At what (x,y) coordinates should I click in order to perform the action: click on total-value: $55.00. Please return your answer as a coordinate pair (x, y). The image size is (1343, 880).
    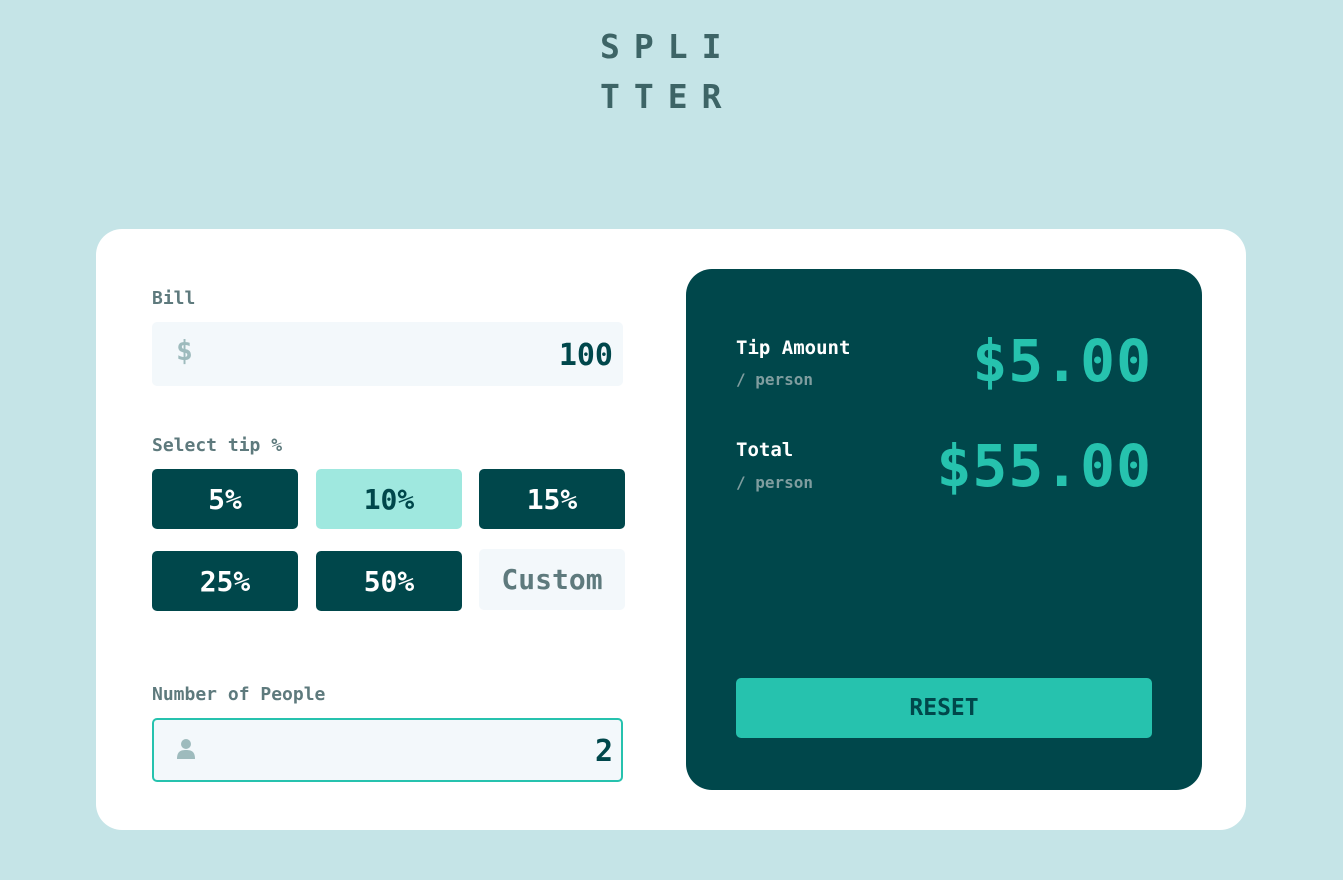
    Looking at the image, I should click on (1044, 466).